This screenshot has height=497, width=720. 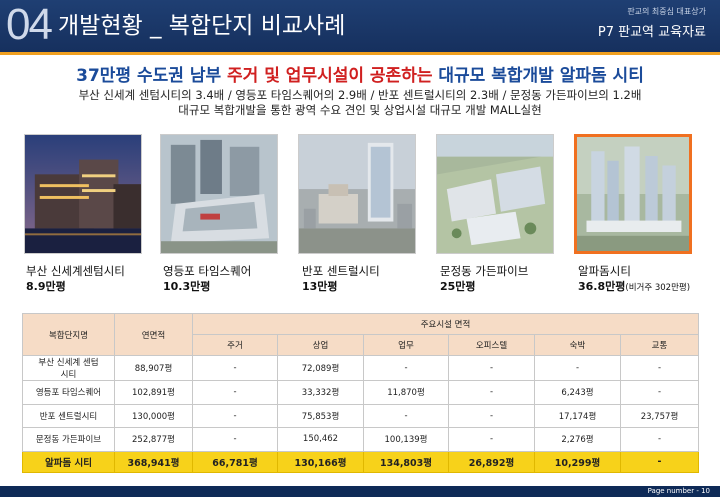 I want to click on cell-name: 부산 신세계 센텀 시티, so click(x=68, y=368).